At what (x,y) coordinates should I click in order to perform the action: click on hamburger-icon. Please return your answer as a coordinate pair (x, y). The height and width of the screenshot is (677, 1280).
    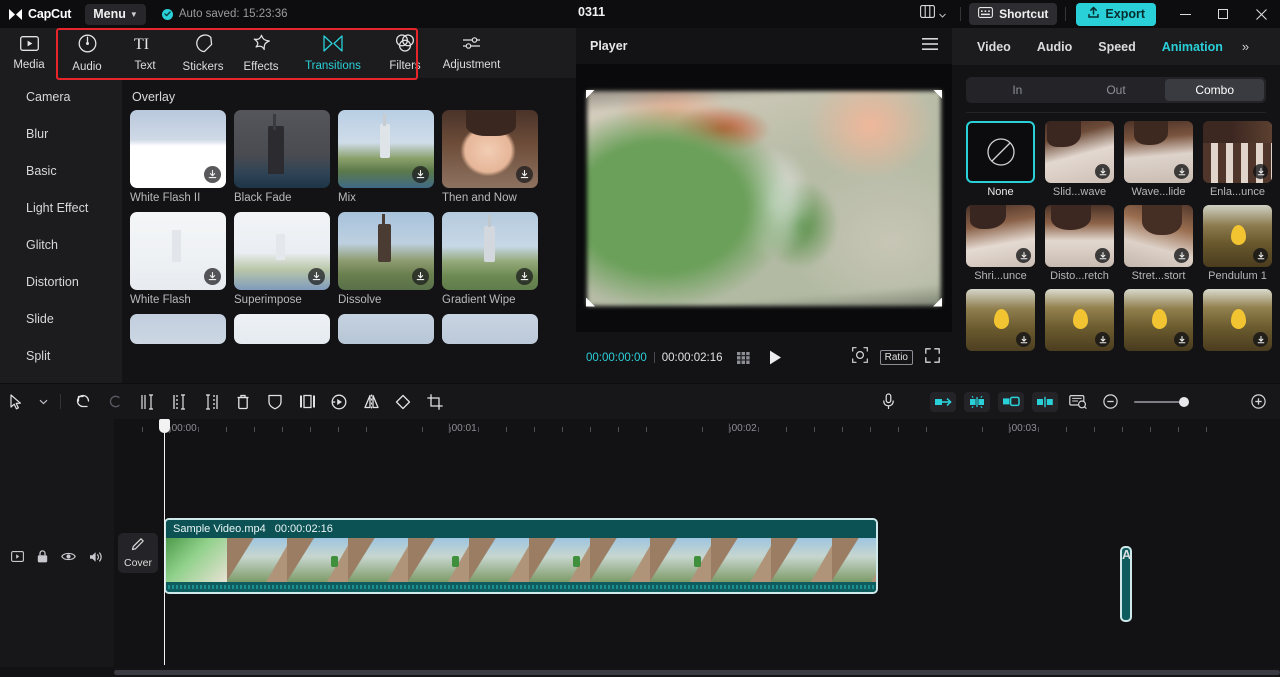
    Looking at the image, I should click on (930, 46).